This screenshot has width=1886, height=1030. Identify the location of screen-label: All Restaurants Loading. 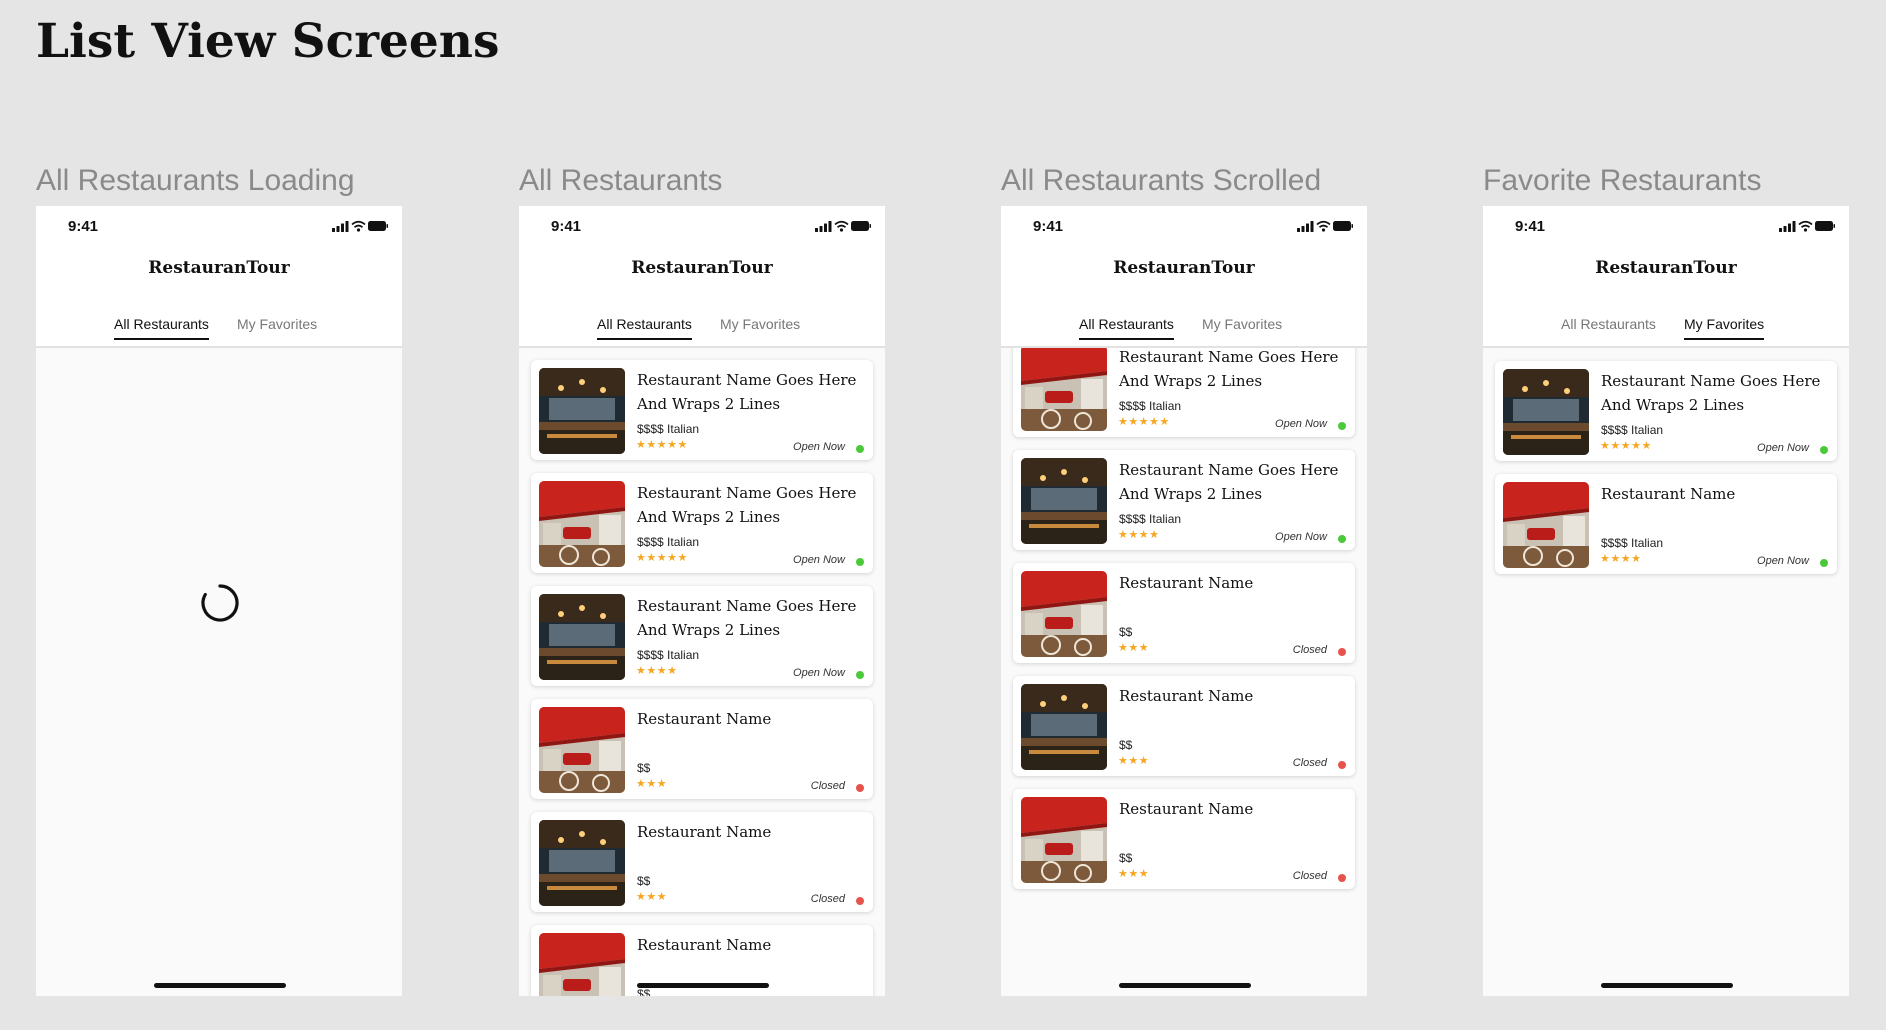
(195, 180).